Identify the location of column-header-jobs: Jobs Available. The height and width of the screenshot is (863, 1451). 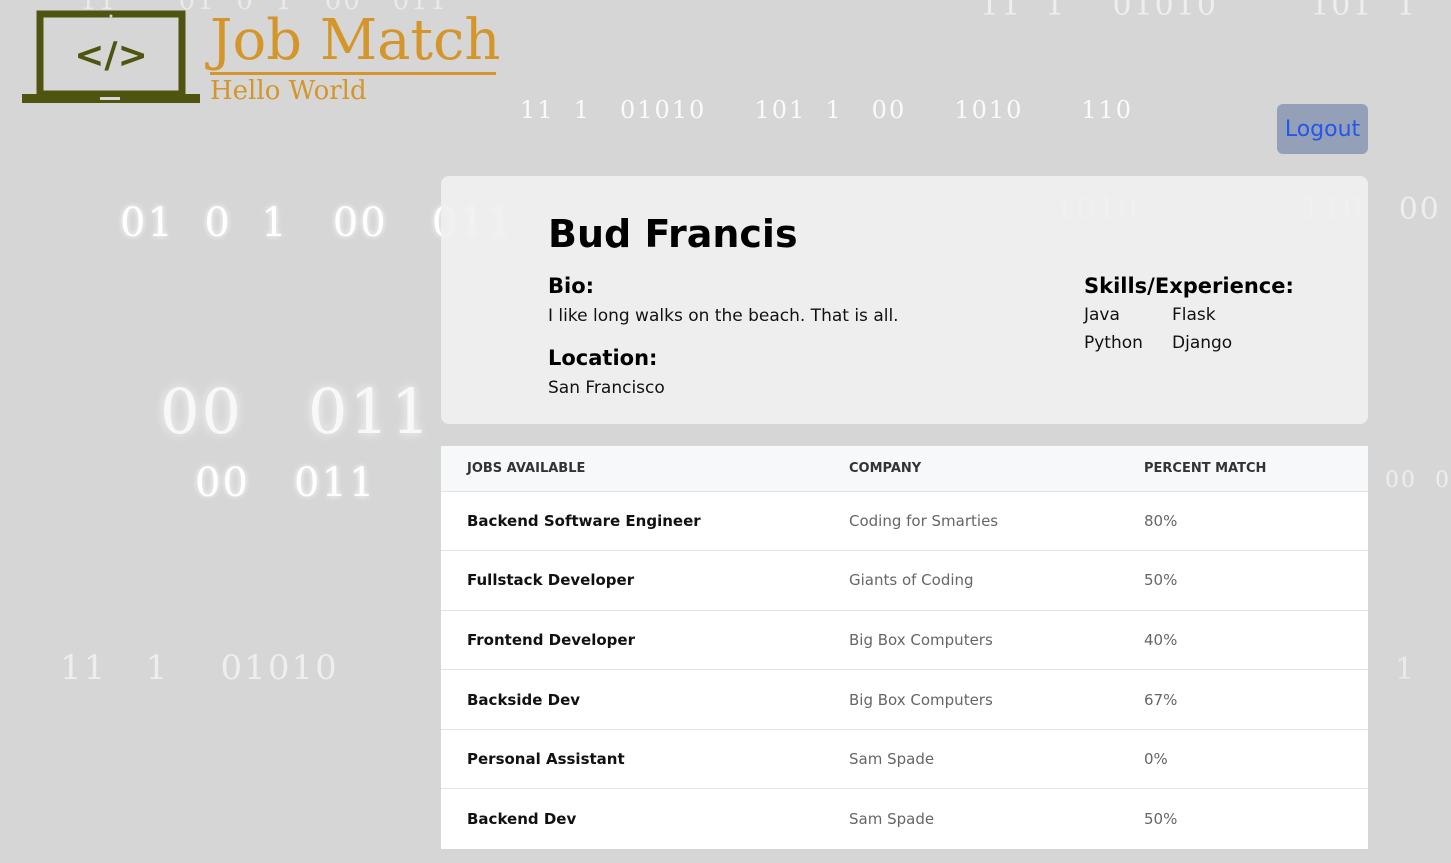
(526, 468).